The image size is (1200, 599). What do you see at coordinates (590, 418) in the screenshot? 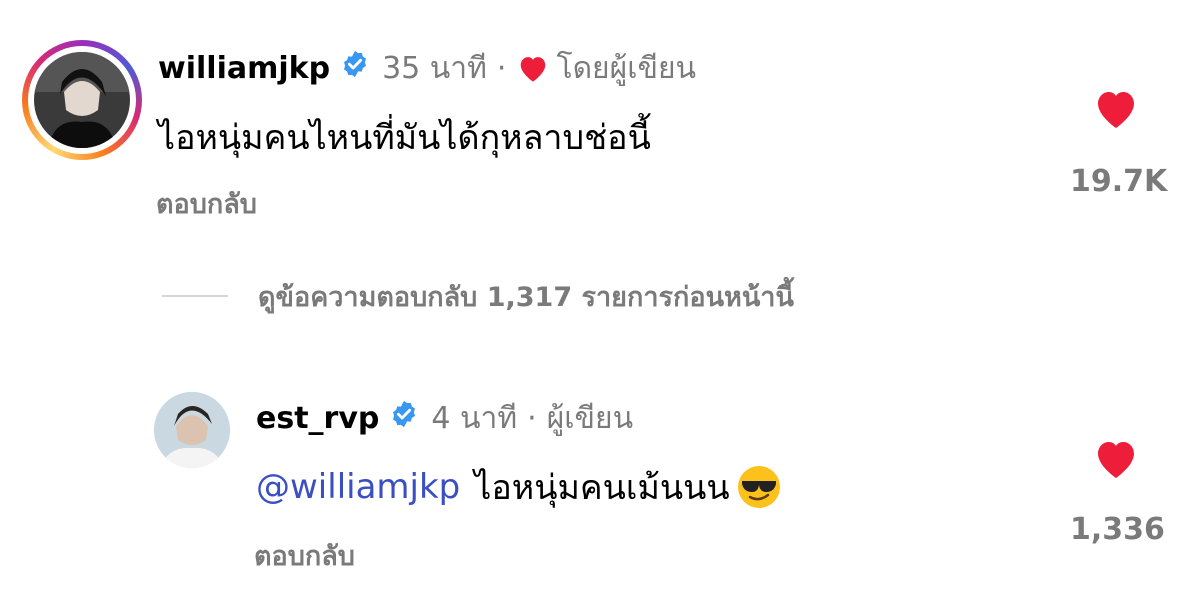
I see `author-label: ผู้เขียน` at bounding box center [590, 418].